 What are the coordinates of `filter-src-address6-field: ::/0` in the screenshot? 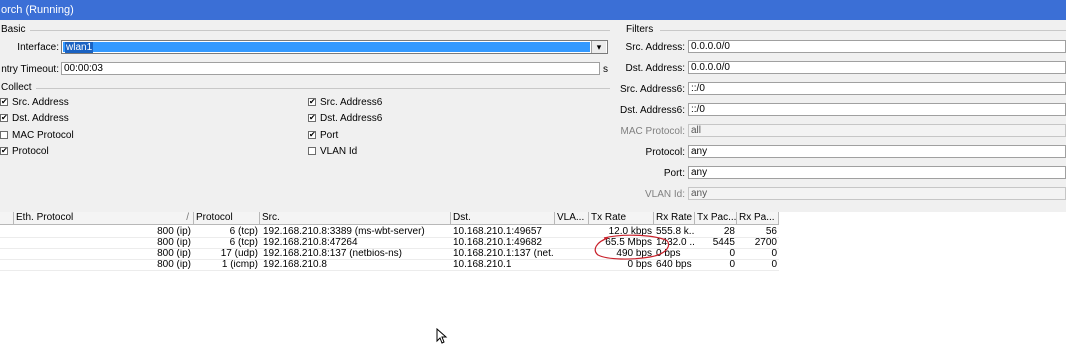 It's located at (877, 88).